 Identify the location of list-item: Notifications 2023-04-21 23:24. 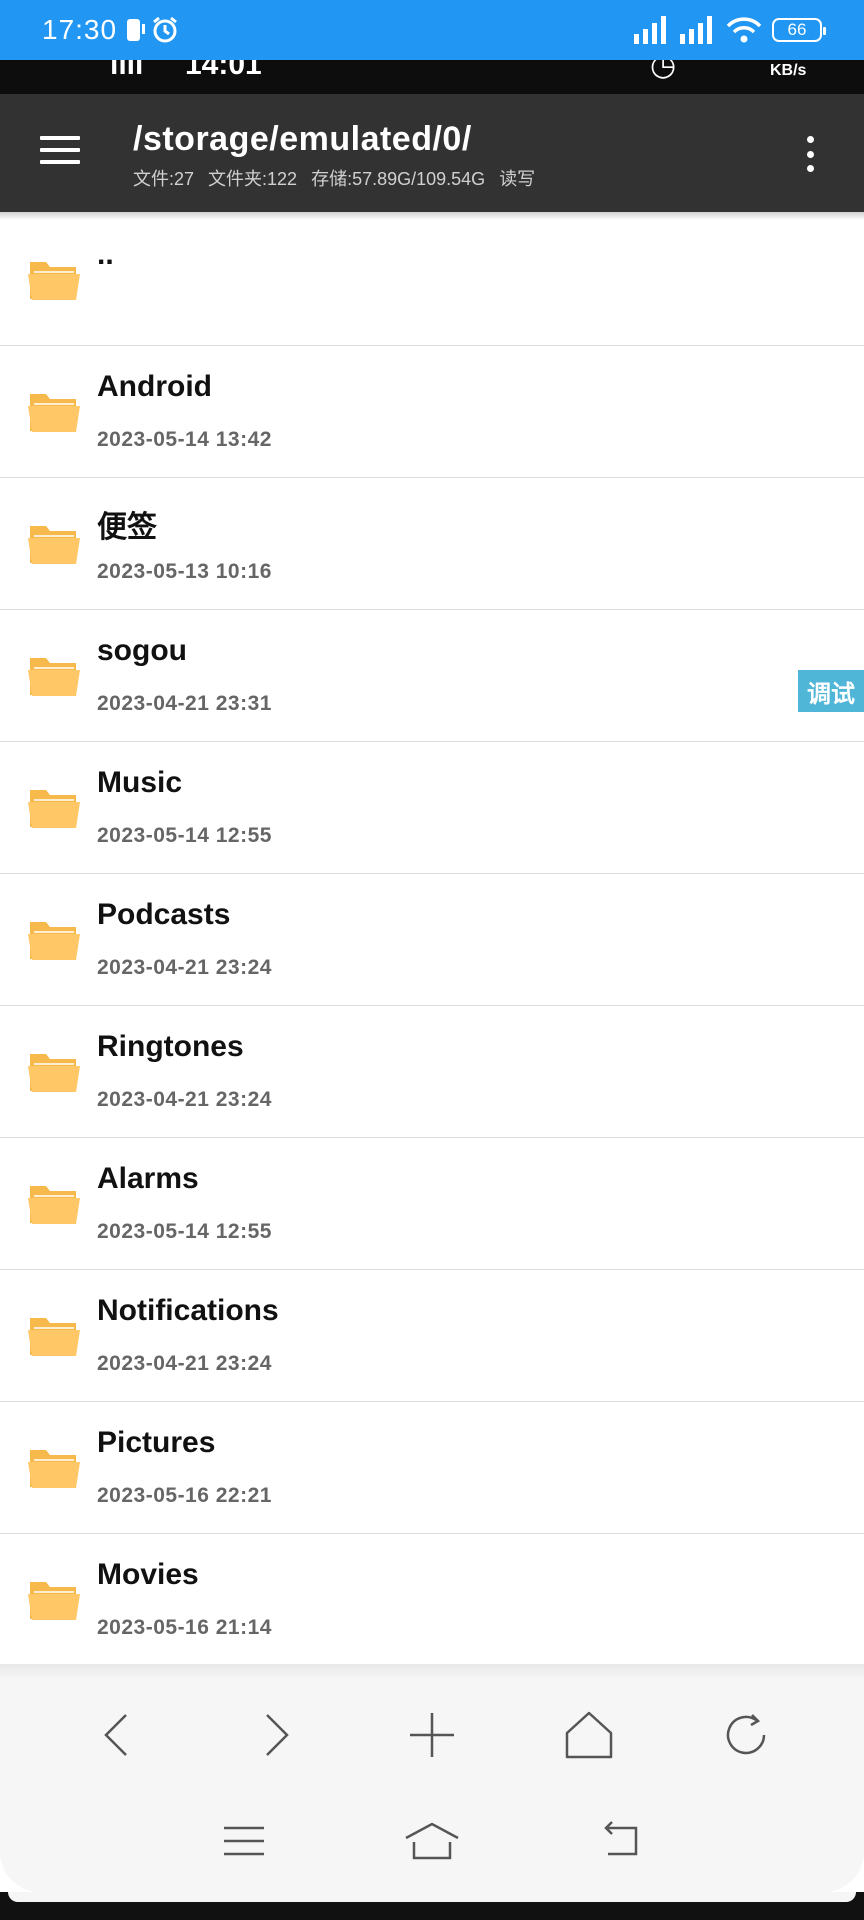
(432, 1336).